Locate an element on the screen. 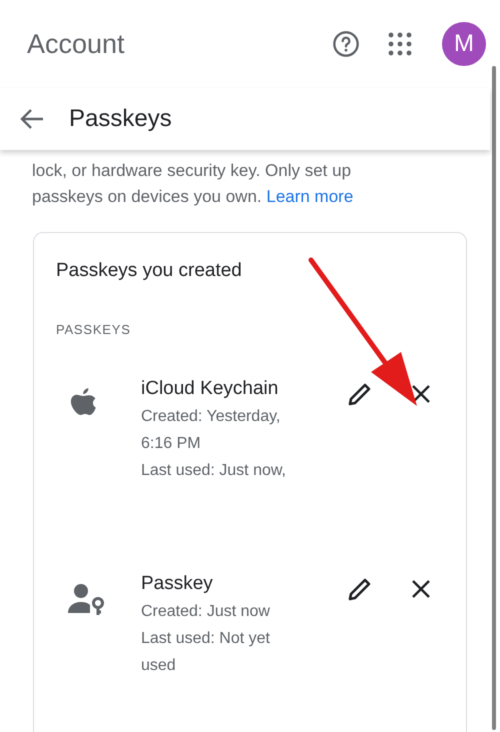  passkey-name: iCloud Keychain is located at coordinates (210, 389).